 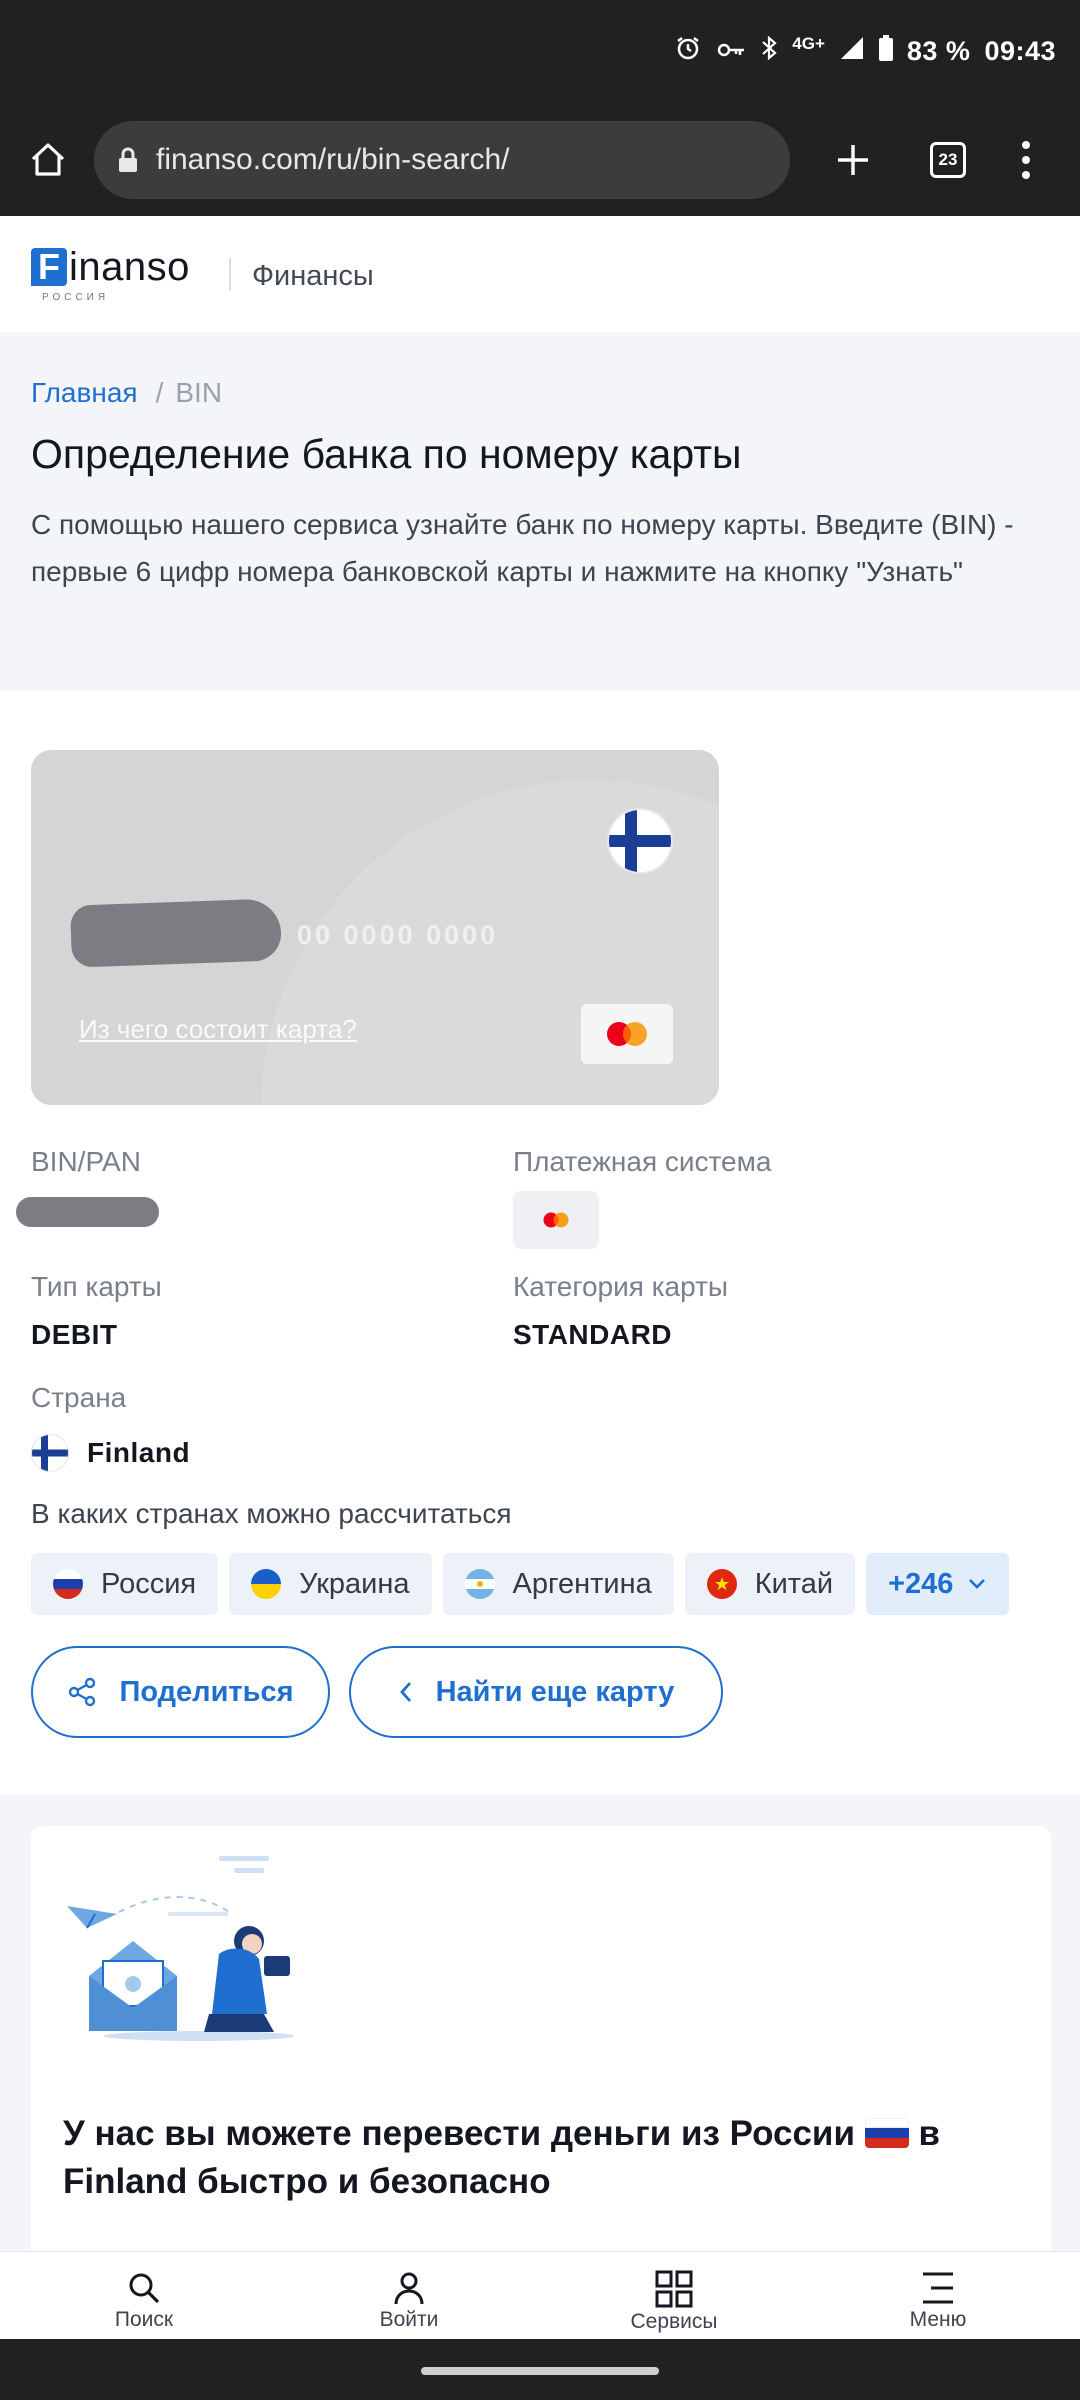 I want to click on card-number: 00 0000 0000, so click(x=398, y=935).